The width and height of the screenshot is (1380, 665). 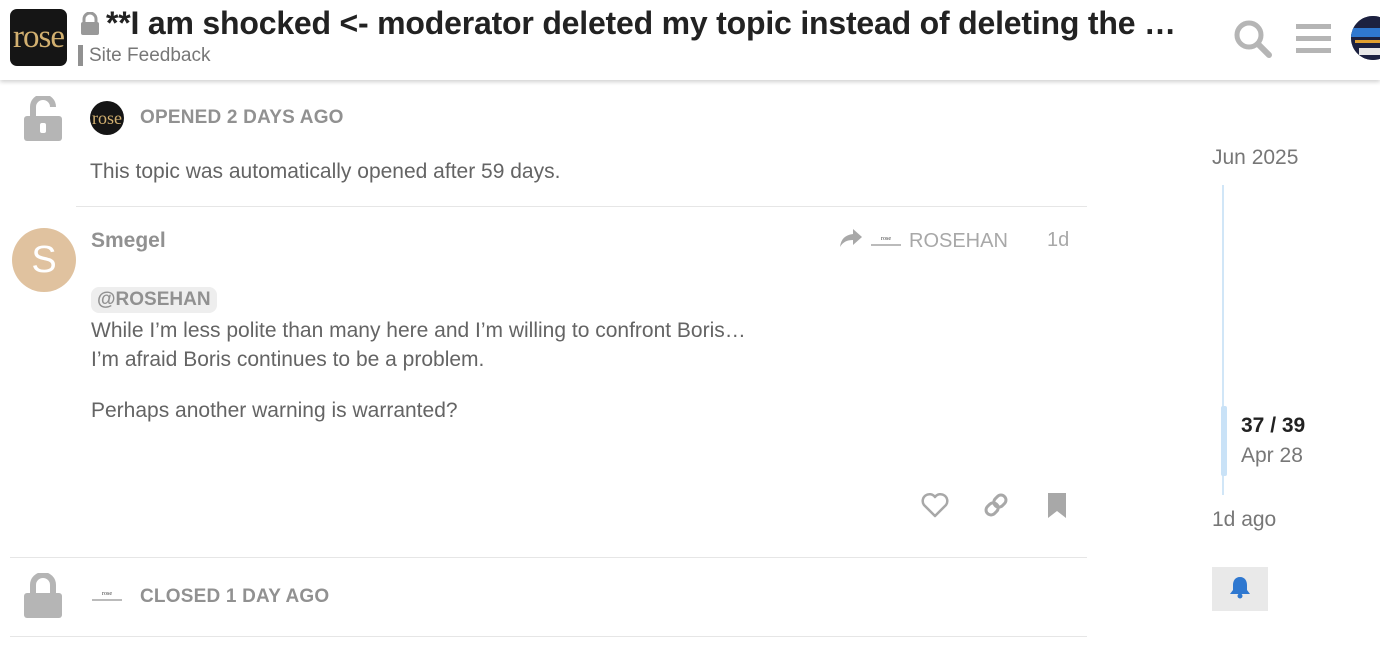 I want to click on post-date: 1d, so click(x=1058, y=240).